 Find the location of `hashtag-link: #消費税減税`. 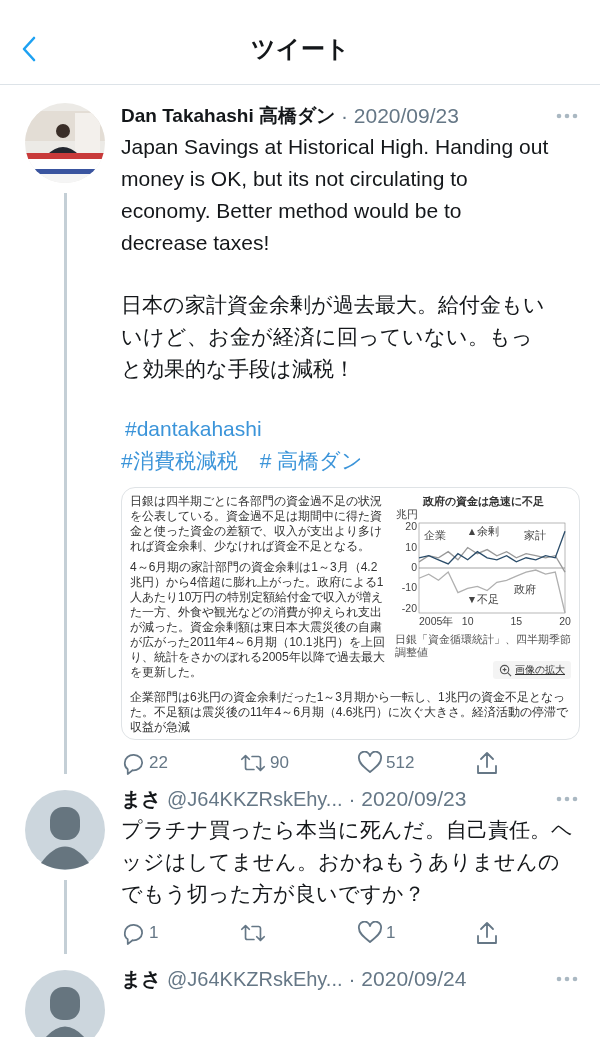

hashtag-link: #消費税減税 is located at coordinates (179, 461).